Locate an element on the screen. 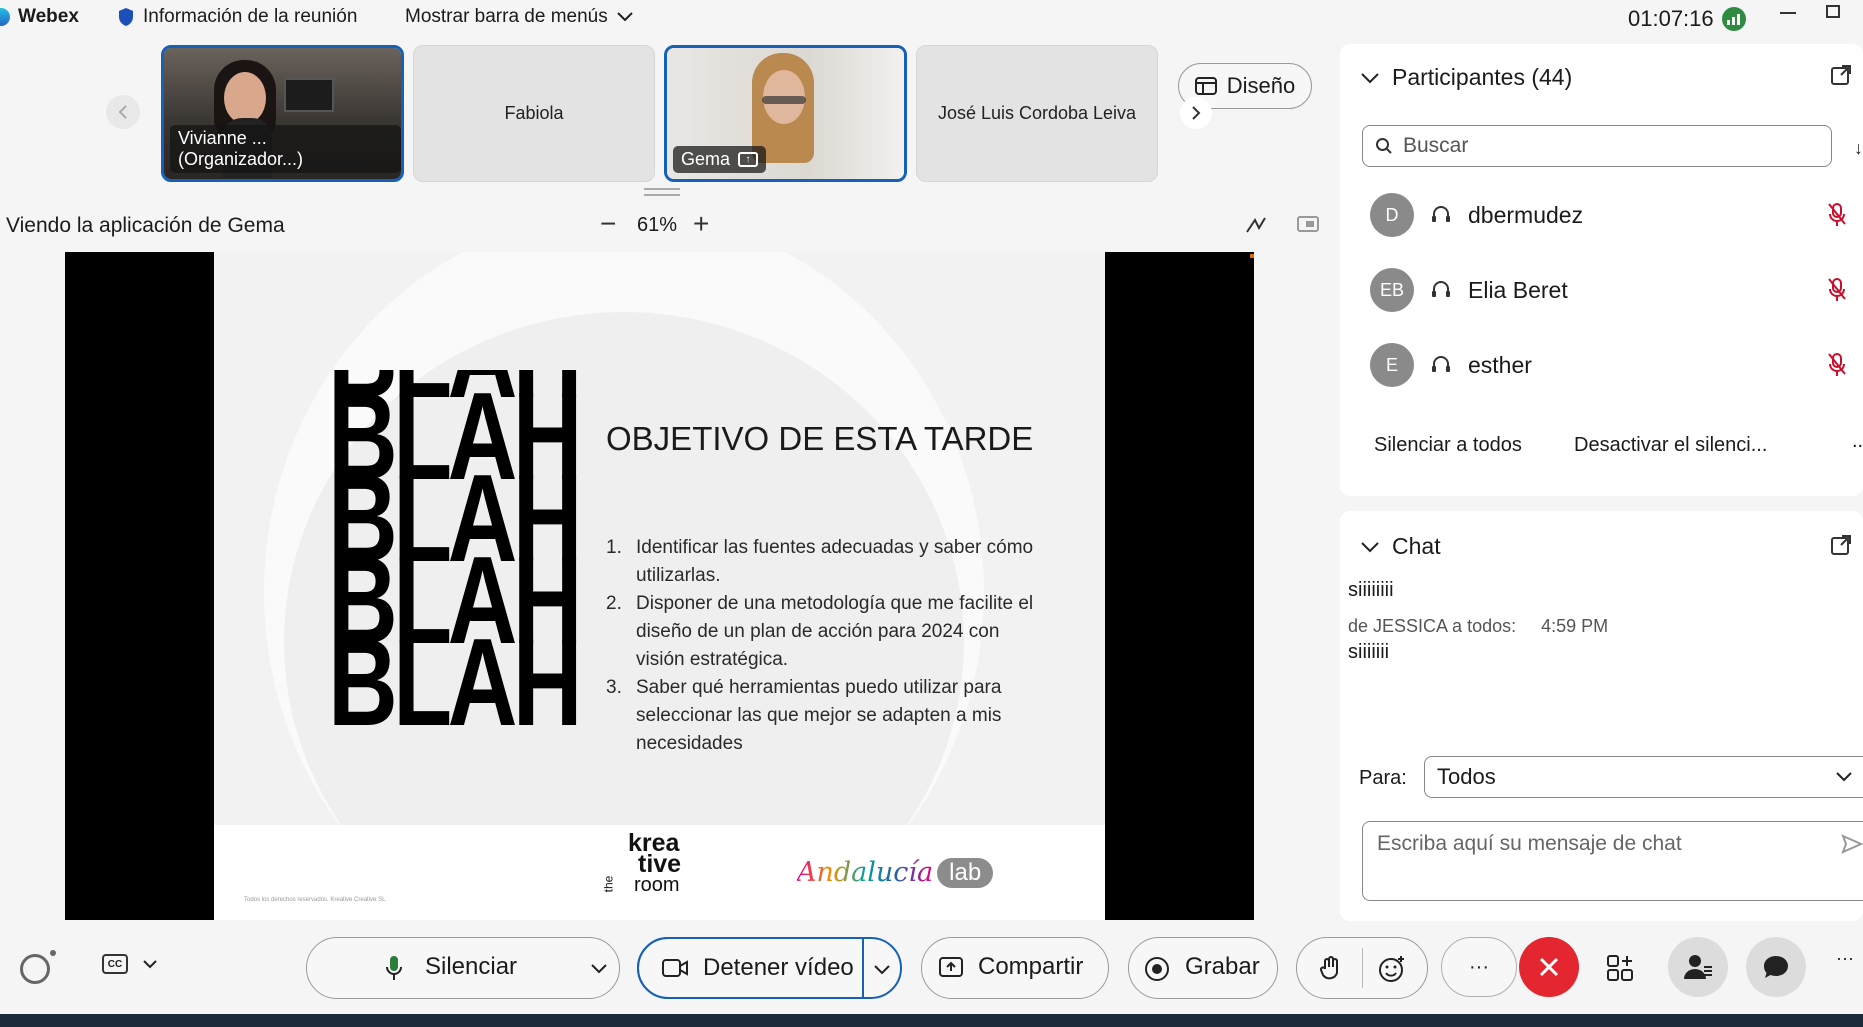 This screenshot has height=1027, width=1863. chat-to-label: Para: is located at coordinates (1383, 778).